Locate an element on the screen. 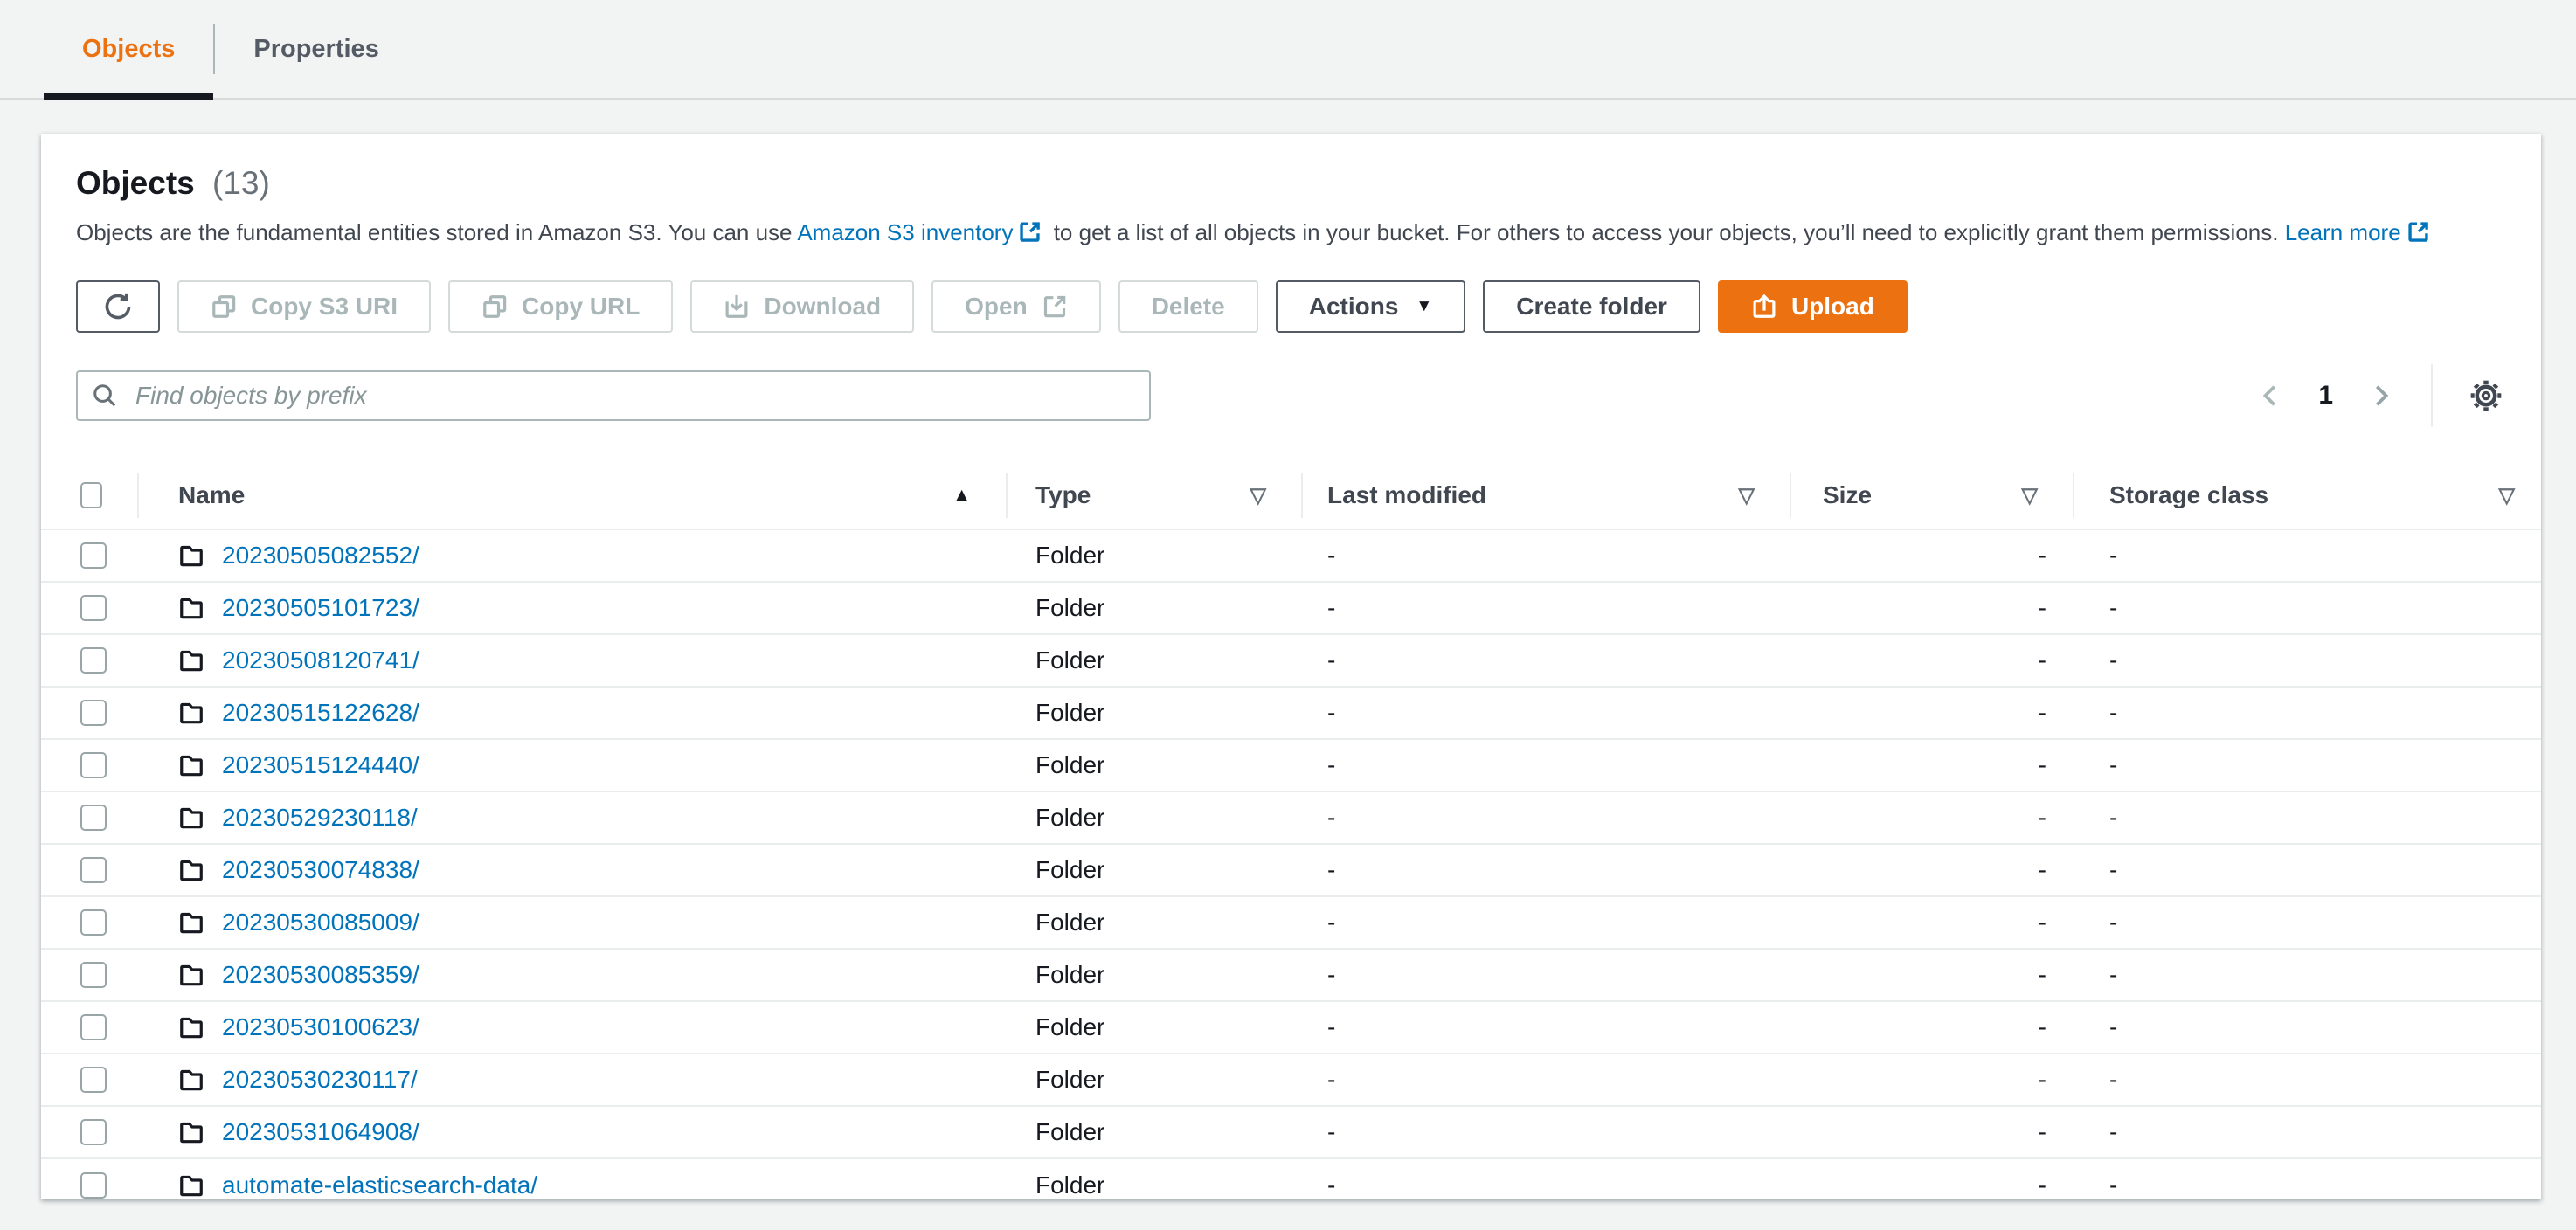  actions-button: Actions ▼ is located at coordinates (1370, 306).